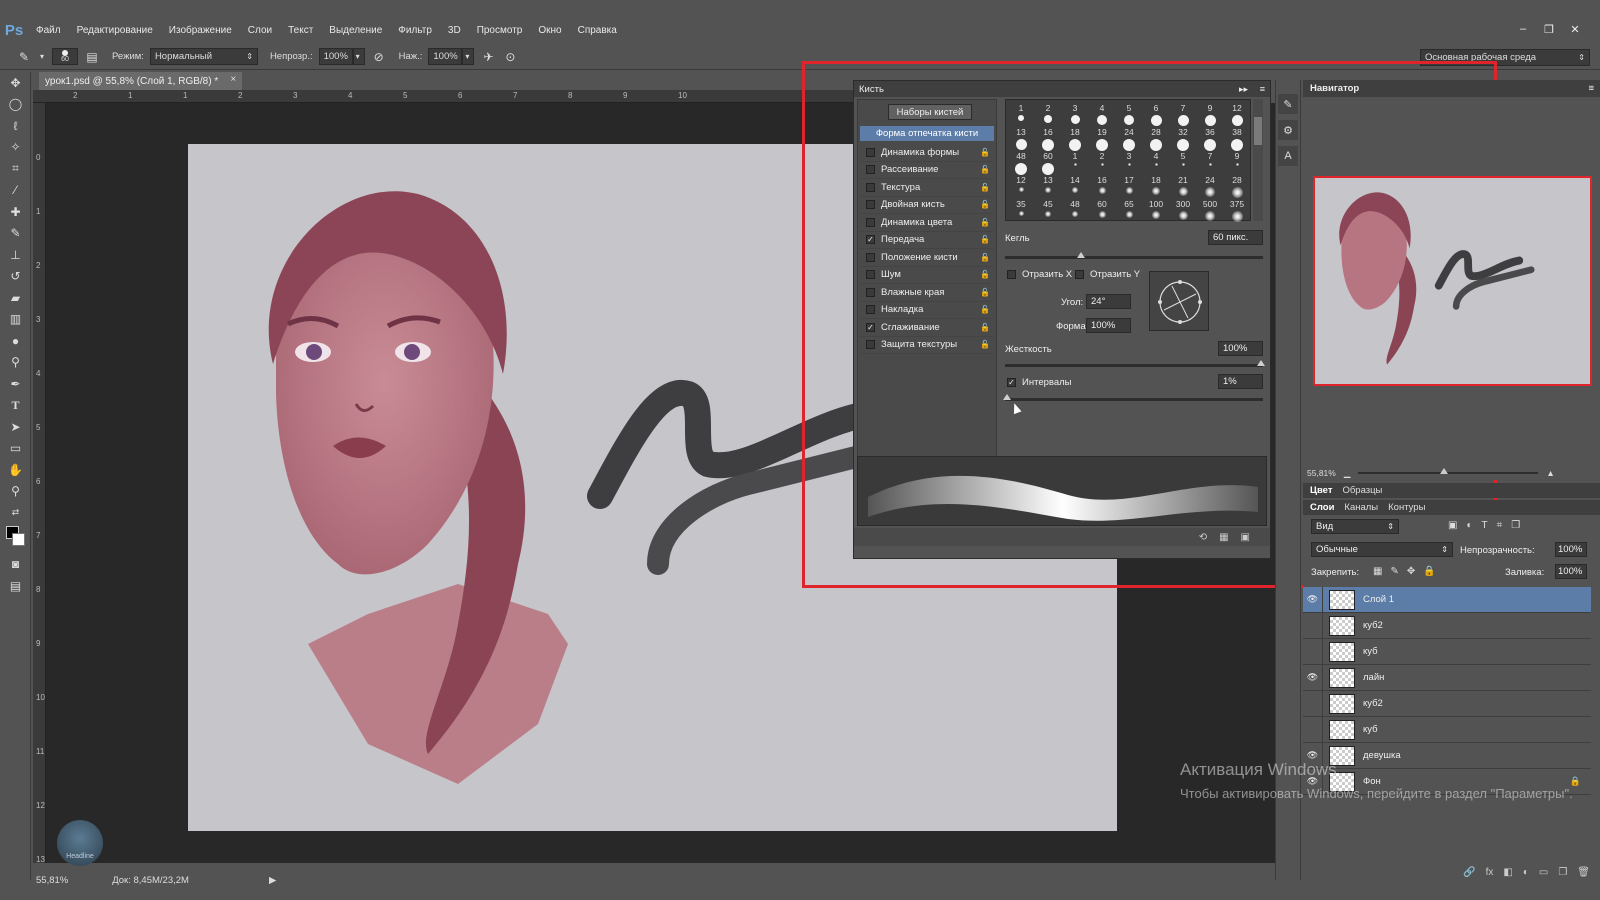  Describe the element at coordinates (1571, 549) in the screenshot. I see `layer-opacity-input: 100%` at that location.